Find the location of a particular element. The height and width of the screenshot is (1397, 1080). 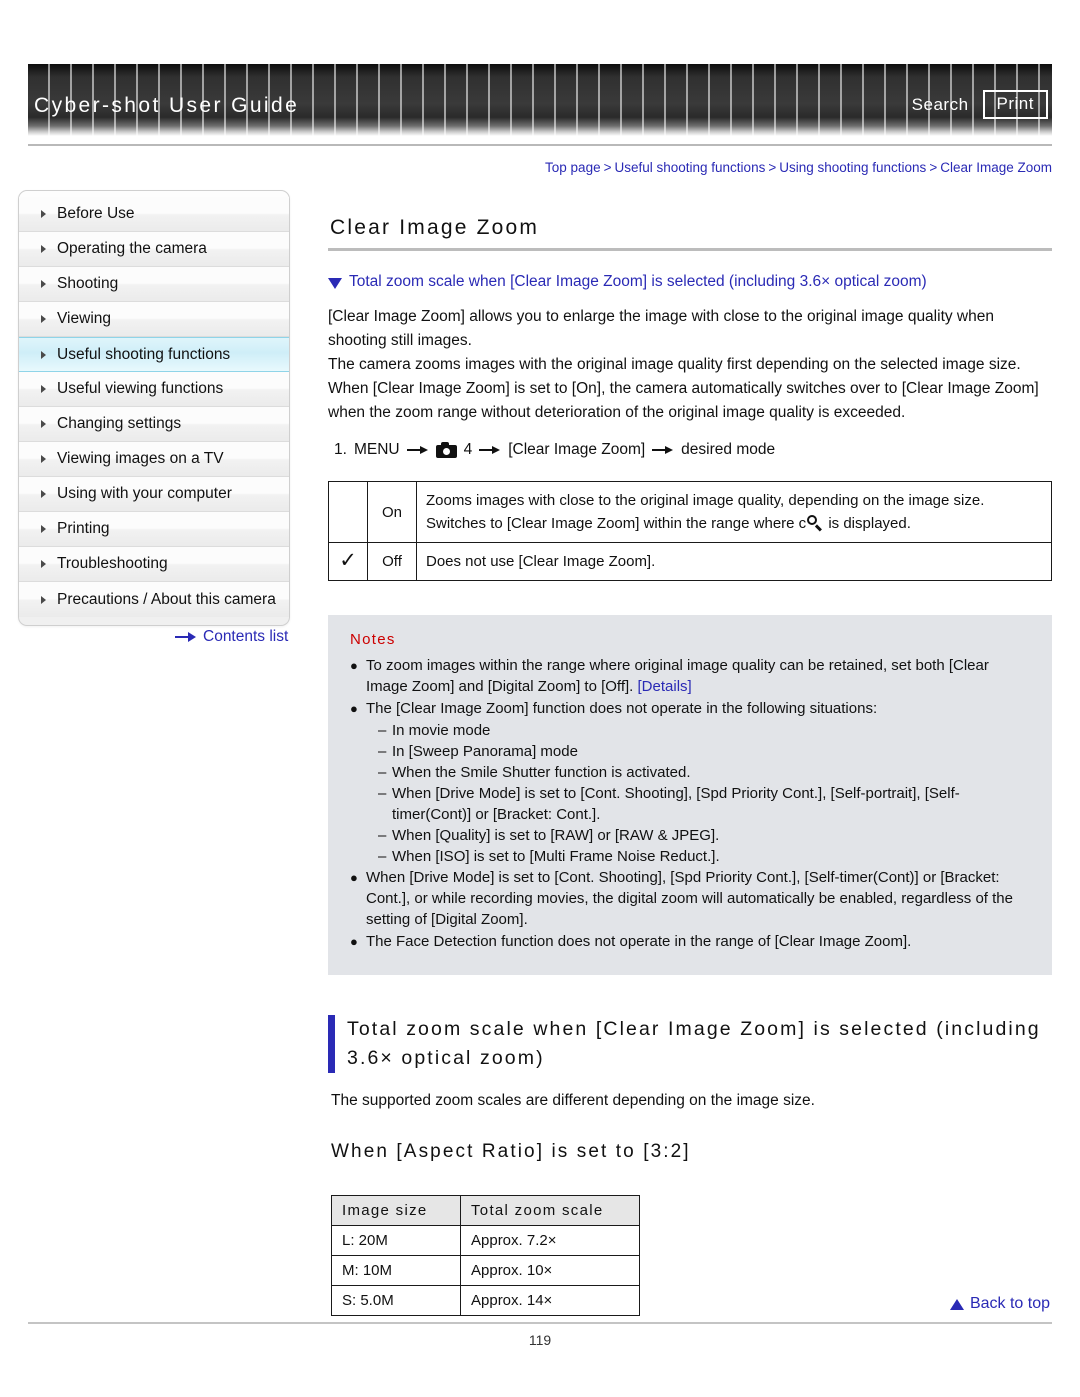

aspect-ratio-heading: When [Aspect Ratio] is set to [3:2] is located at coordinates (511, 1152).